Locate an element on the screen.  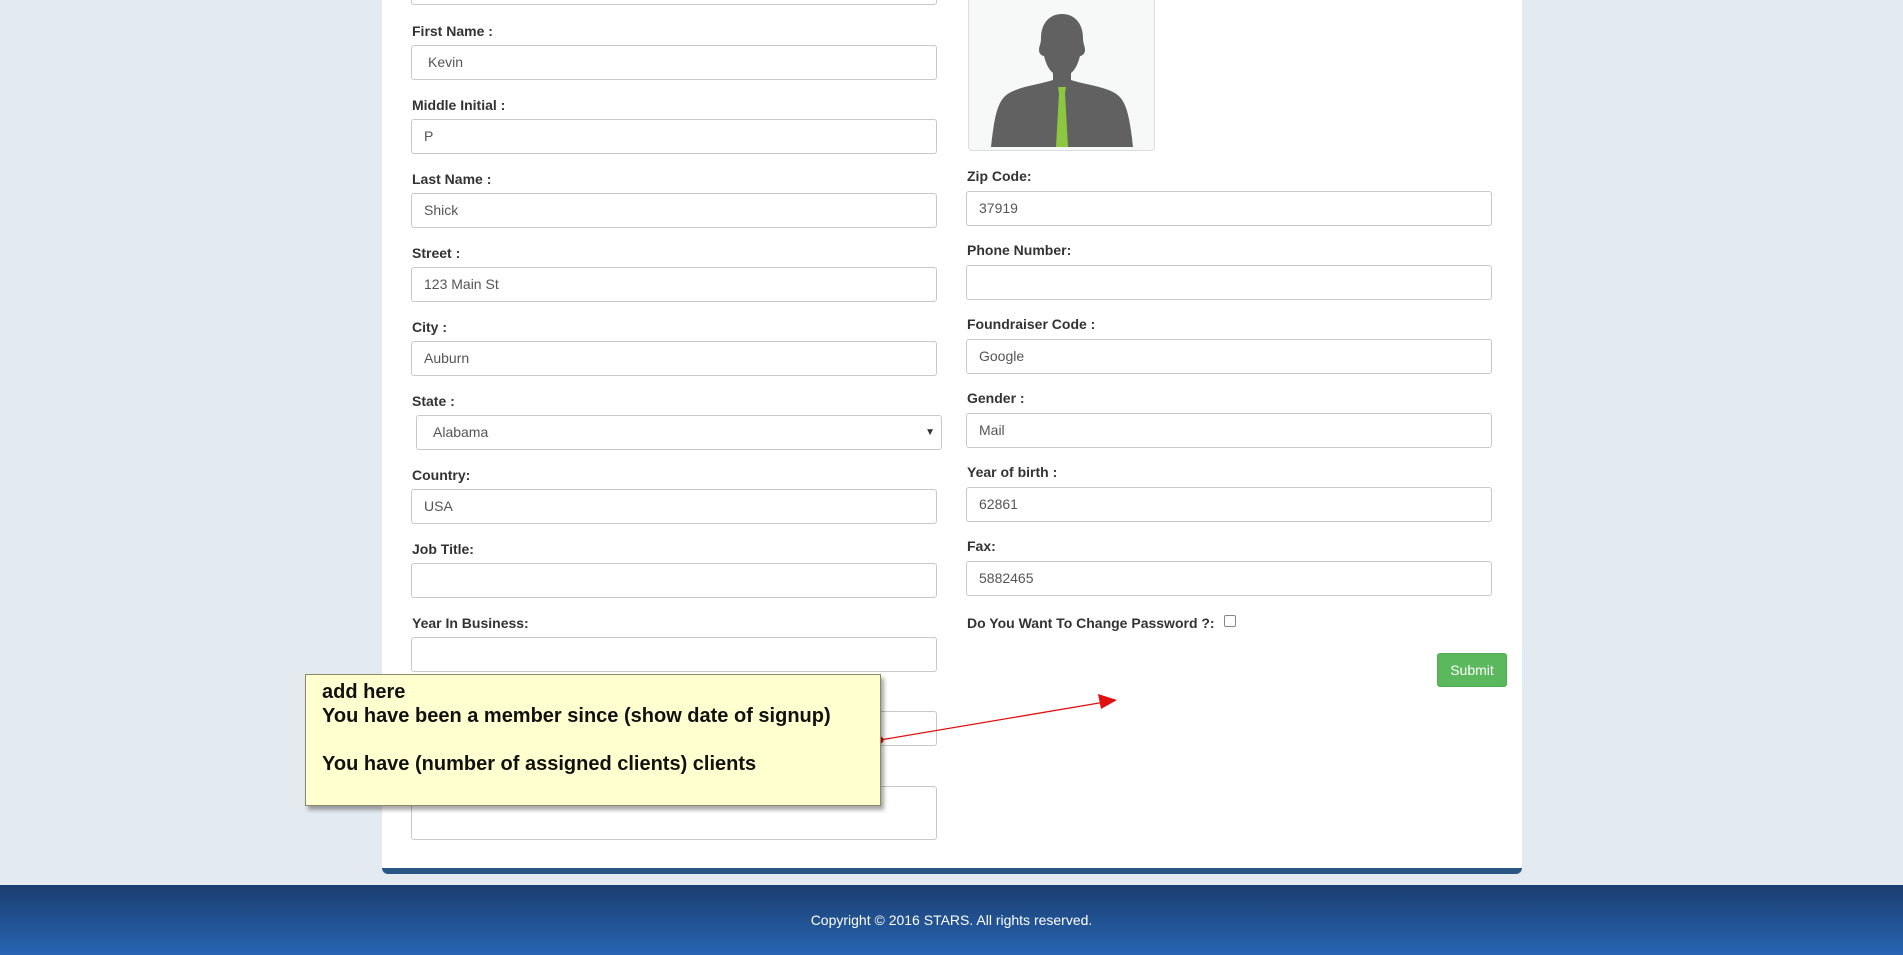
submit-button: Submit is located at coordinates (1472, 670).